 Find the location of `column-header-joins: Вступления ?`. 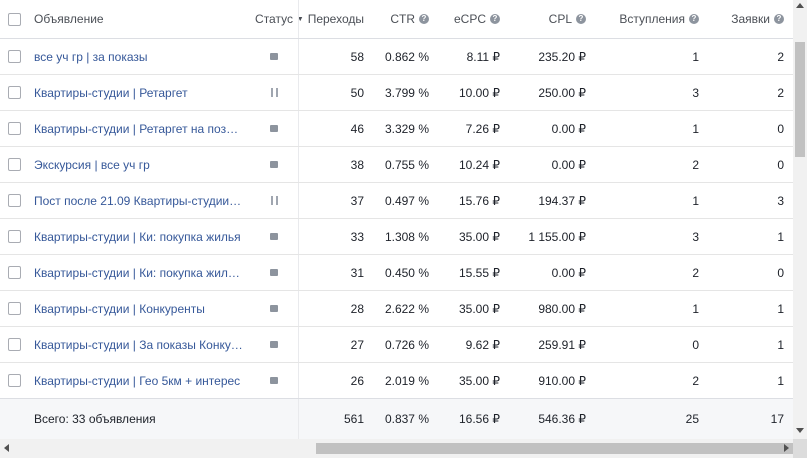

column-header-joins: Вступления ? is located at coordinates (646, 19).